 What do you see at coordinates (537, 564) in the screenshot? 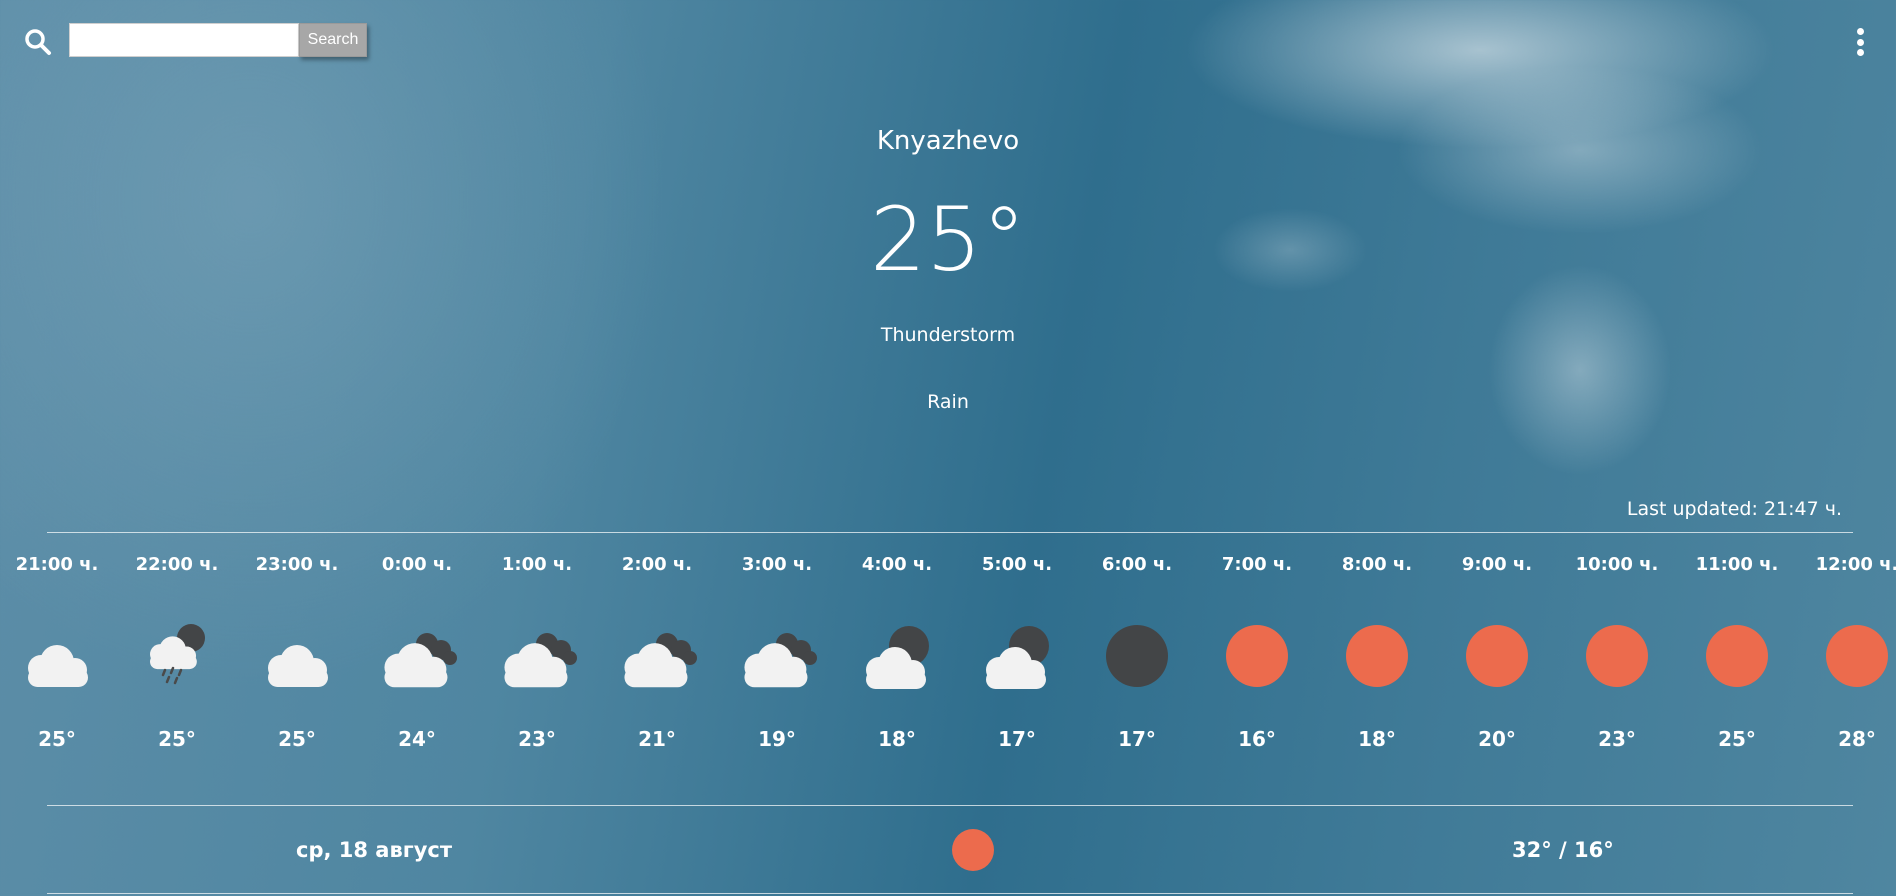
I see `hourly-time: 1:00 ч.` at bounding box center [537, 564].